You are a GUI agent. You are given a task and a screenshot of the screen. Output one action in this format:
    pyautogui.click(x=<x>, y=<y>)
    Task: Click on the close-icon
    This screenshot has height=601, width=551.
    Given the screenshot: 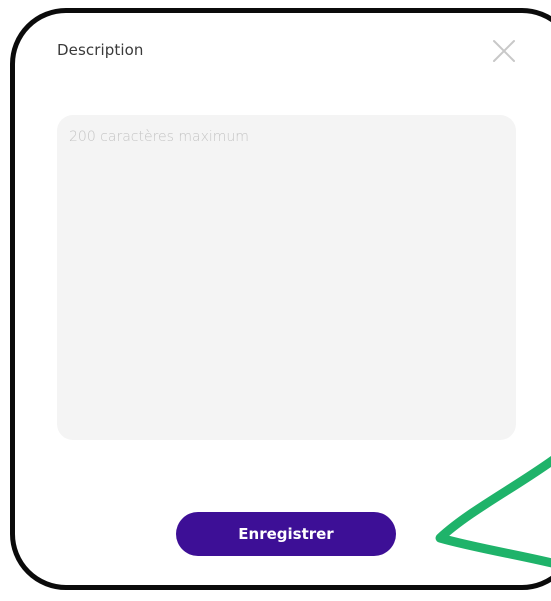 What is the action you would take?
    pyautogui.click(x=504, y=51)
    